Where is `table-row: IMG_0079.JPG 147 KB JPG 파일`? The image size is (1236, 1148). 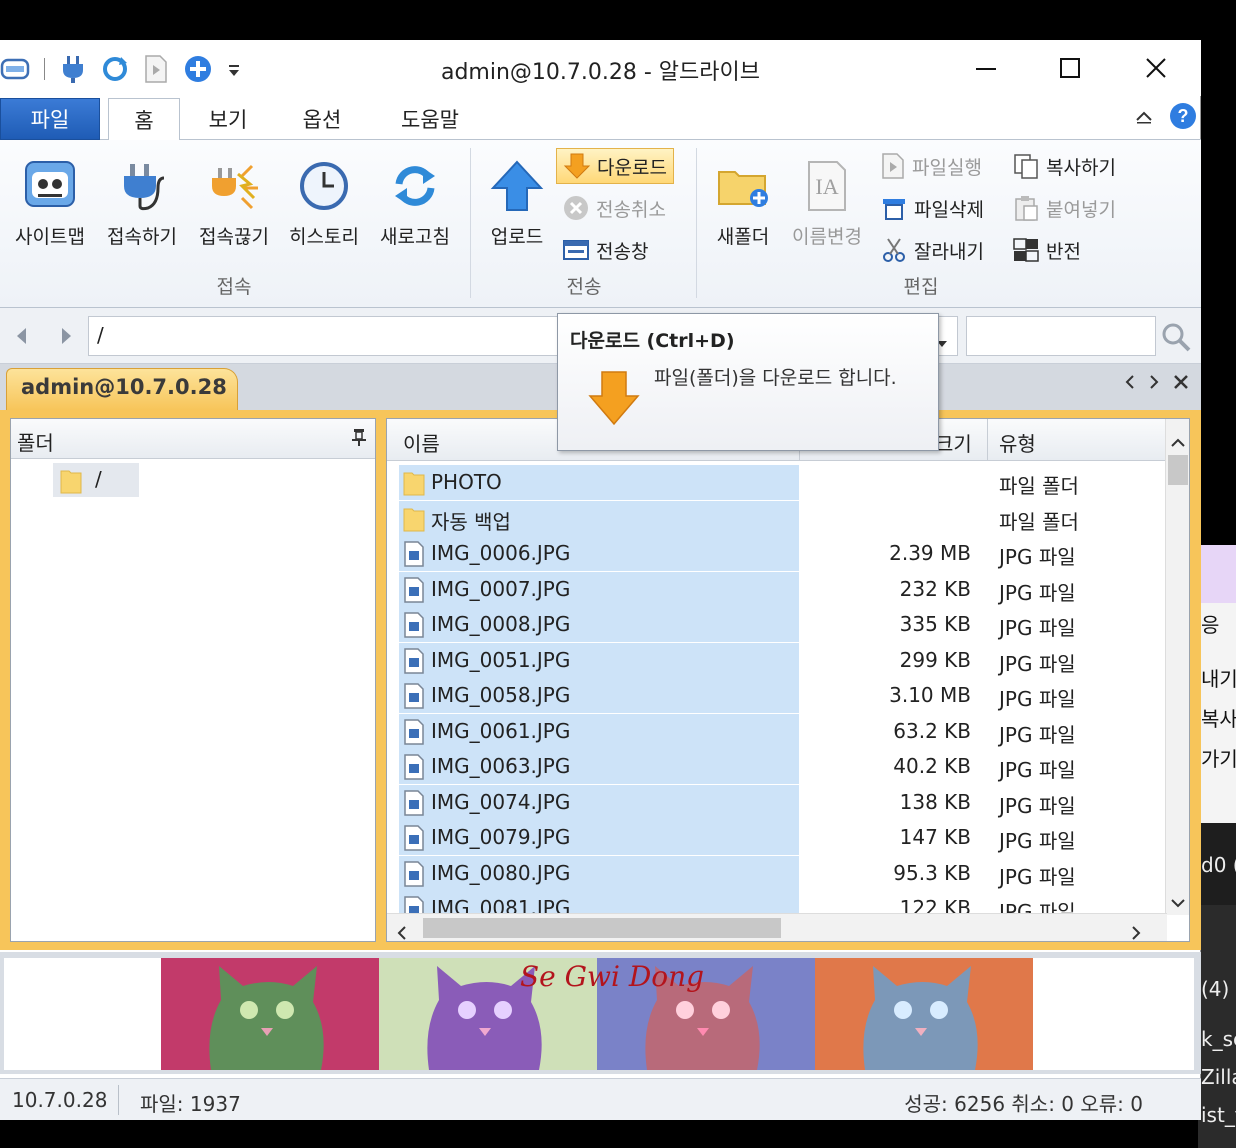
table-row: IMG_0079.JPG 147 KB JPG 파일 is located at coordinates (777, 837).